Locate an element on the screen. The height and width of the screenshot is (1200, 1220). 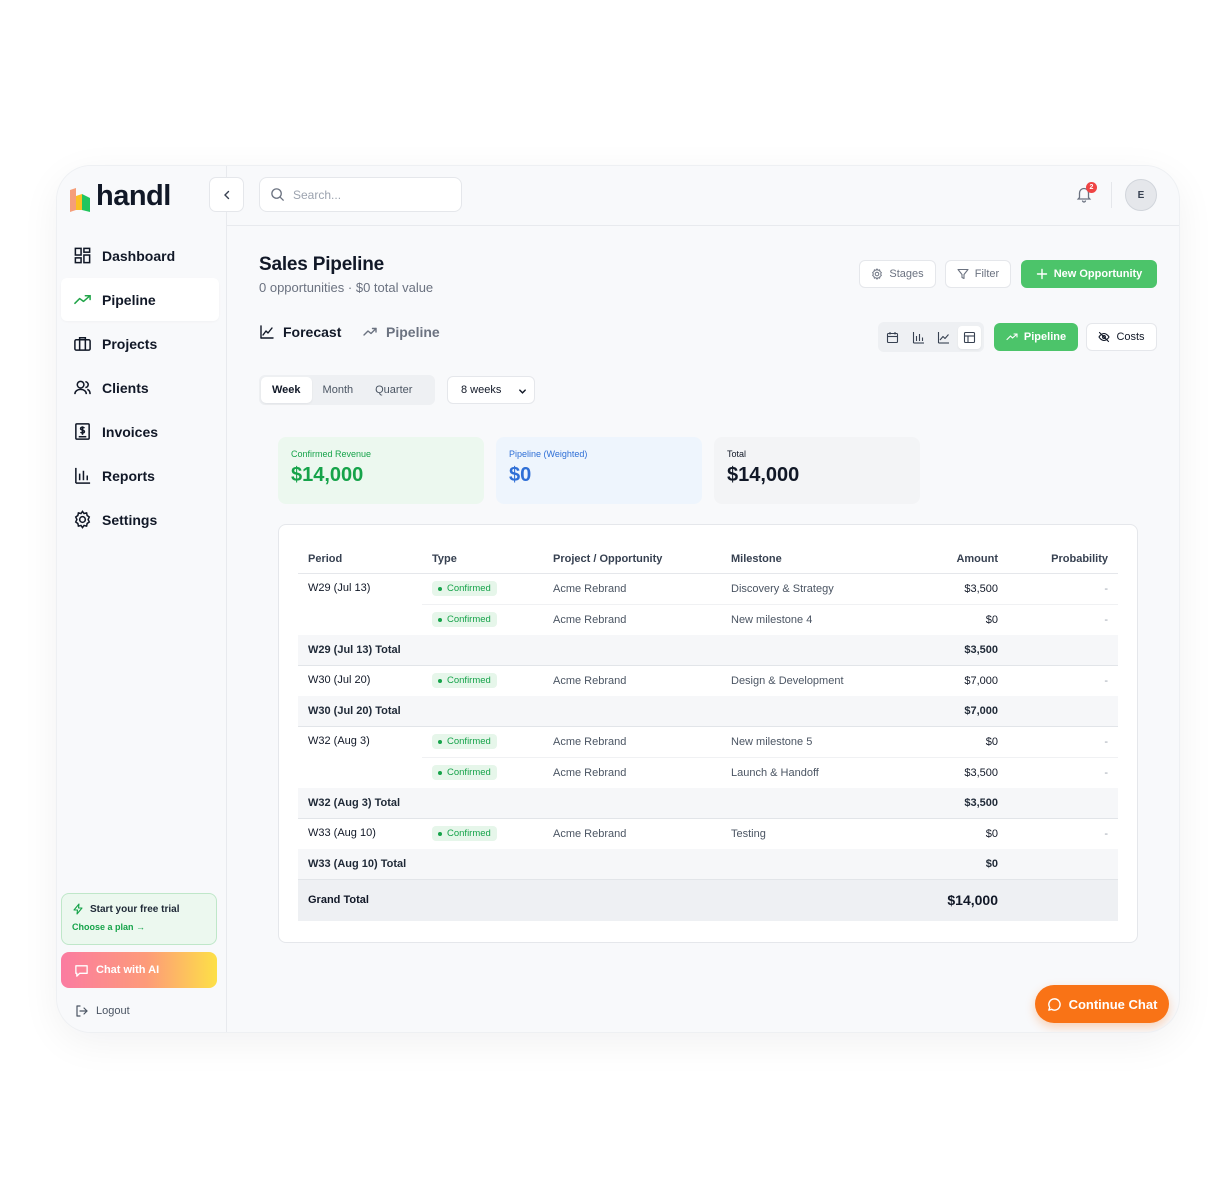
period-granularity-switcher: Week Month Quarter is located at coordinates (347, 390).